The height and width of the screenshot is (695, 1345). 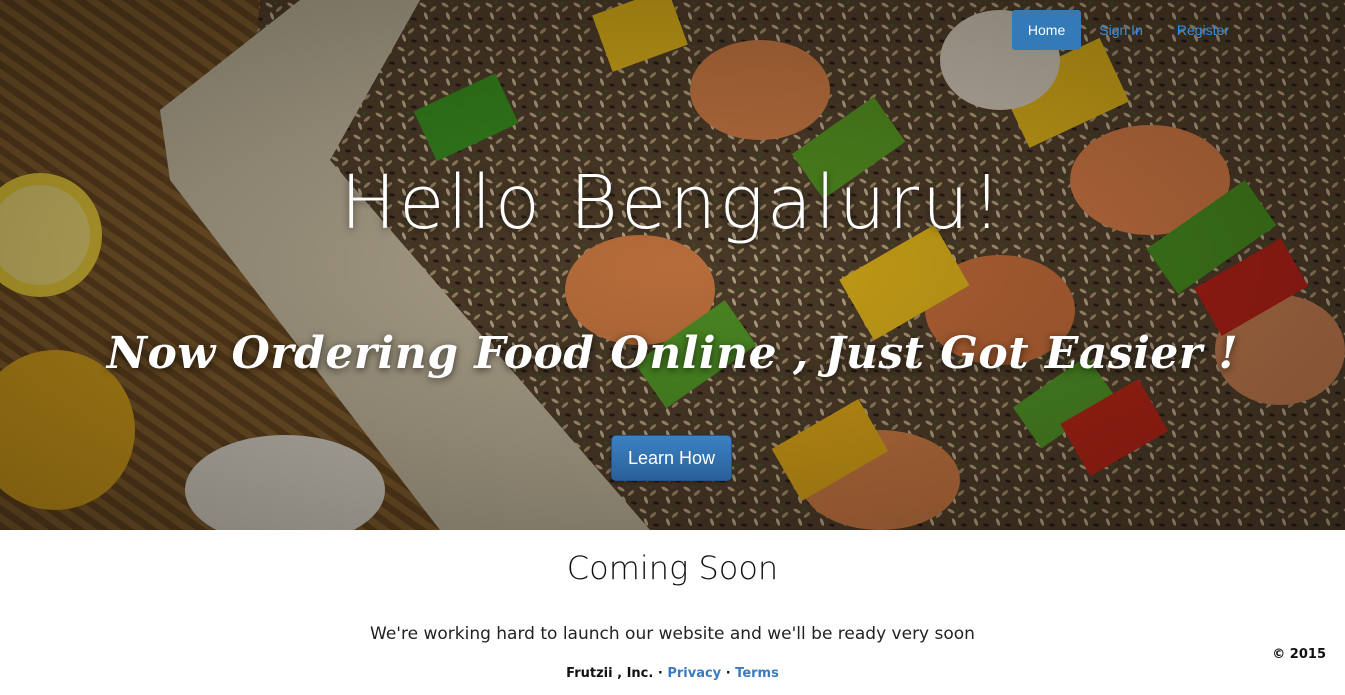 I want to click on nav-home-link: Home, so click(x=1046, y=30).